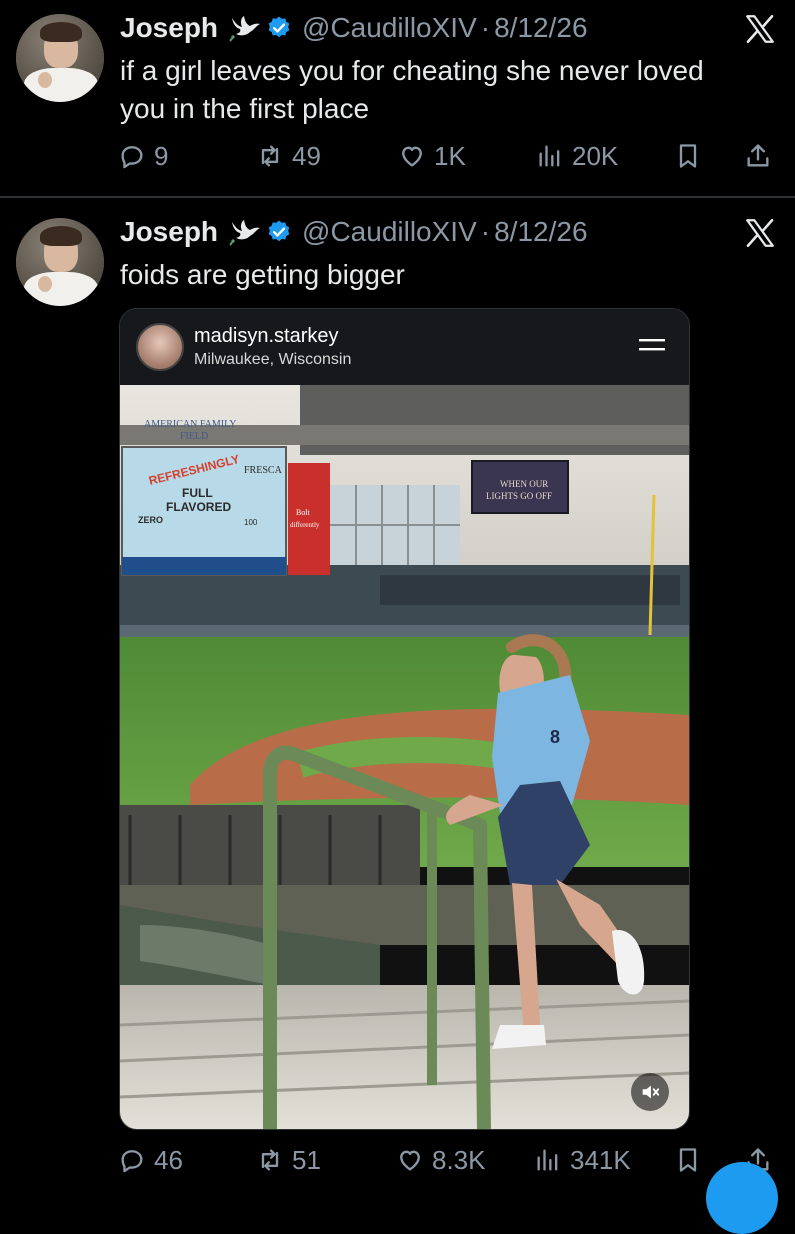 This screenshot has height=1234, width=795. I want to click on like-count: 1K, so click(450, 155).